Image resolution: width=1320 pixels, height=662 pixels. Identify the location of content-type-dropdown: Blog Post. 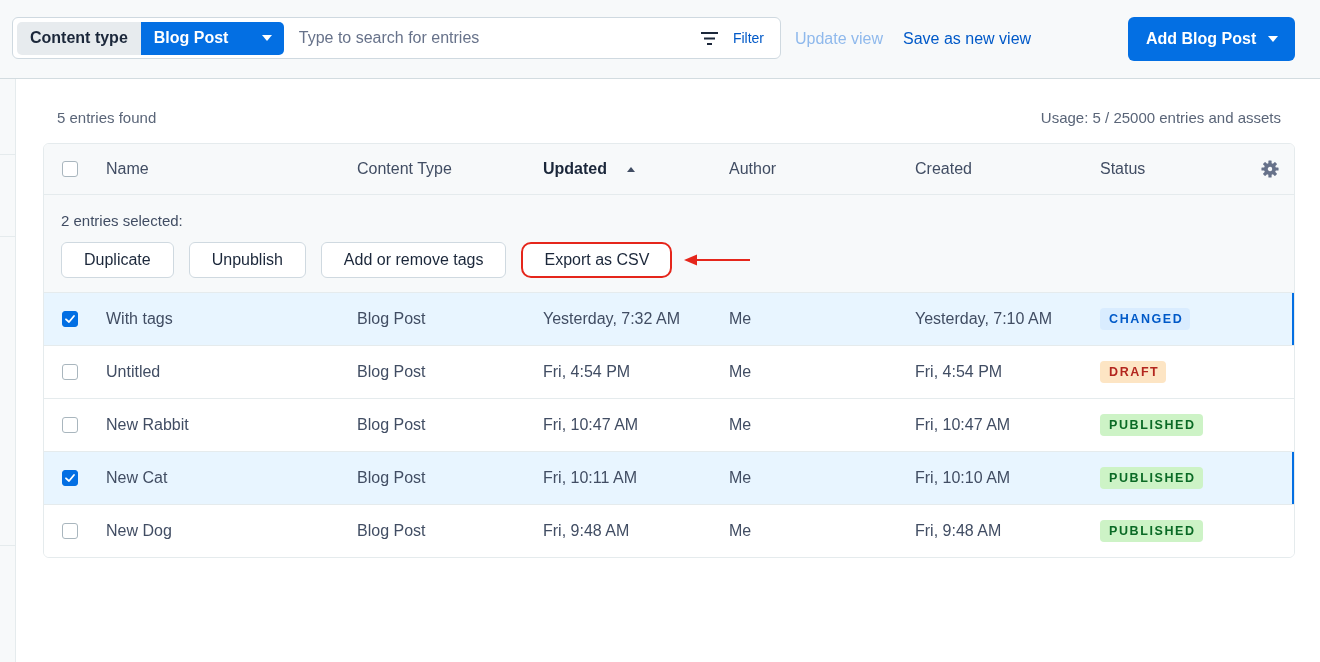
(212, 38).